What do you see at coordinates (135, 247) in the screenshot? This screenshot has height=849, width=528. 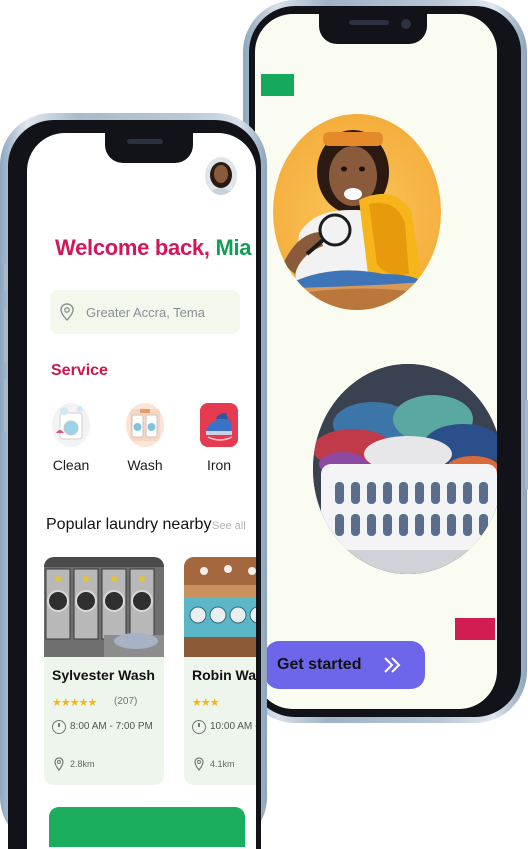 I see `welcome-prefix: Welcome back,` at bounding box center [135, 247].